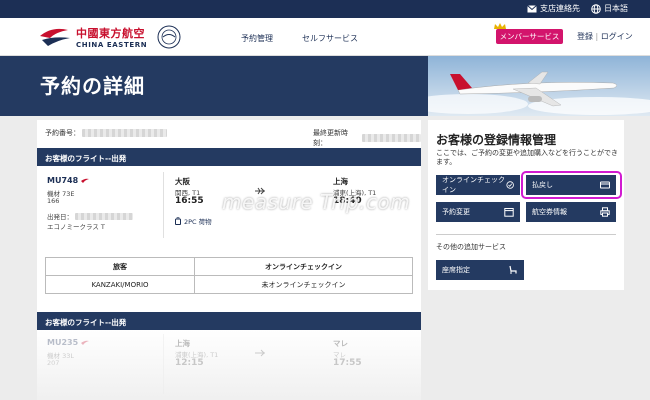  Describe the element at coordinates (325, 9) in the screenshot. I see `top-bar: 支店連絡先 日本語` at that location.